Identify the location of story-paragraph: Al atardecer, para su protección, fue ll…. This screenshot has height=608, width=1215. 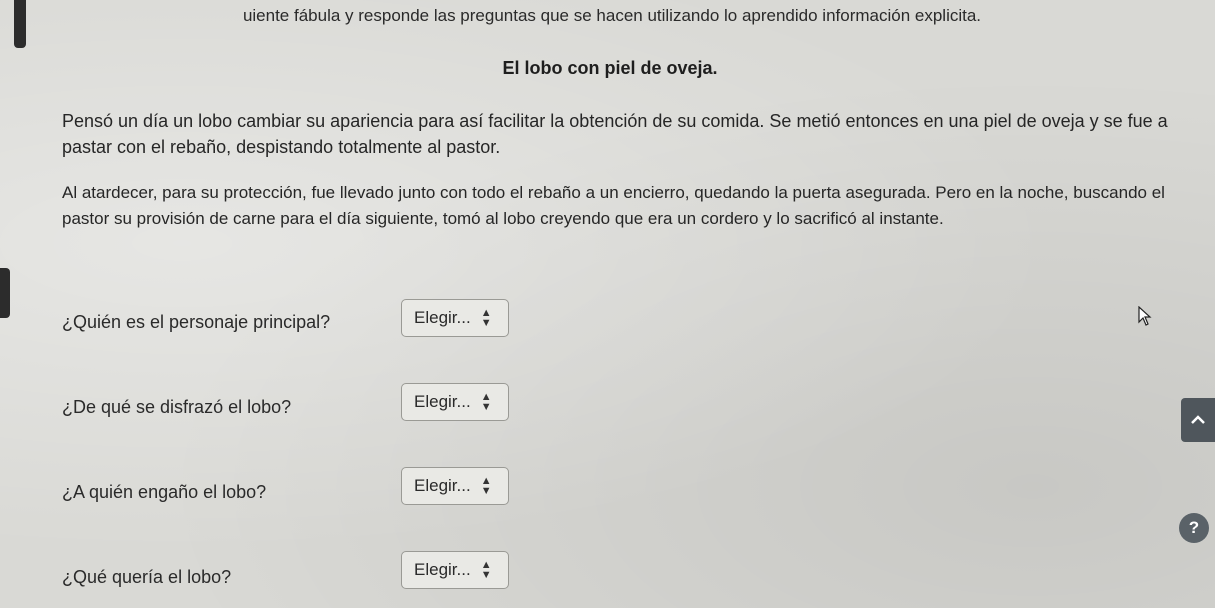
(613, 205).